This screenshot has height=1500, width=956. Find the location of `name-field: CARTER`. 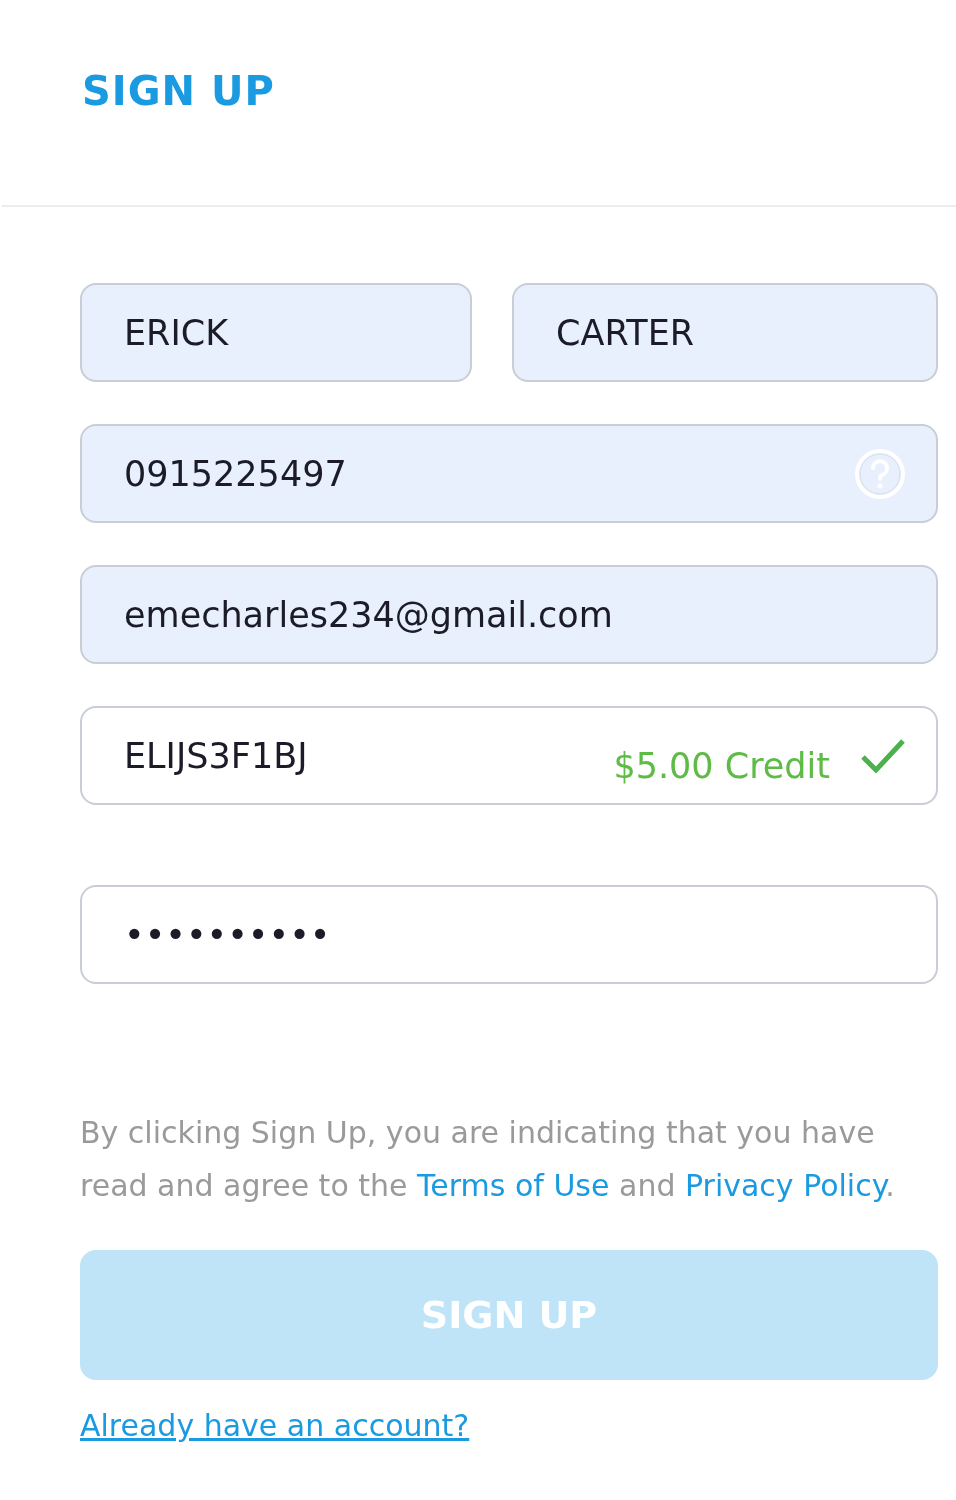

name-field: CARTER is located at coordinates (725, 332).